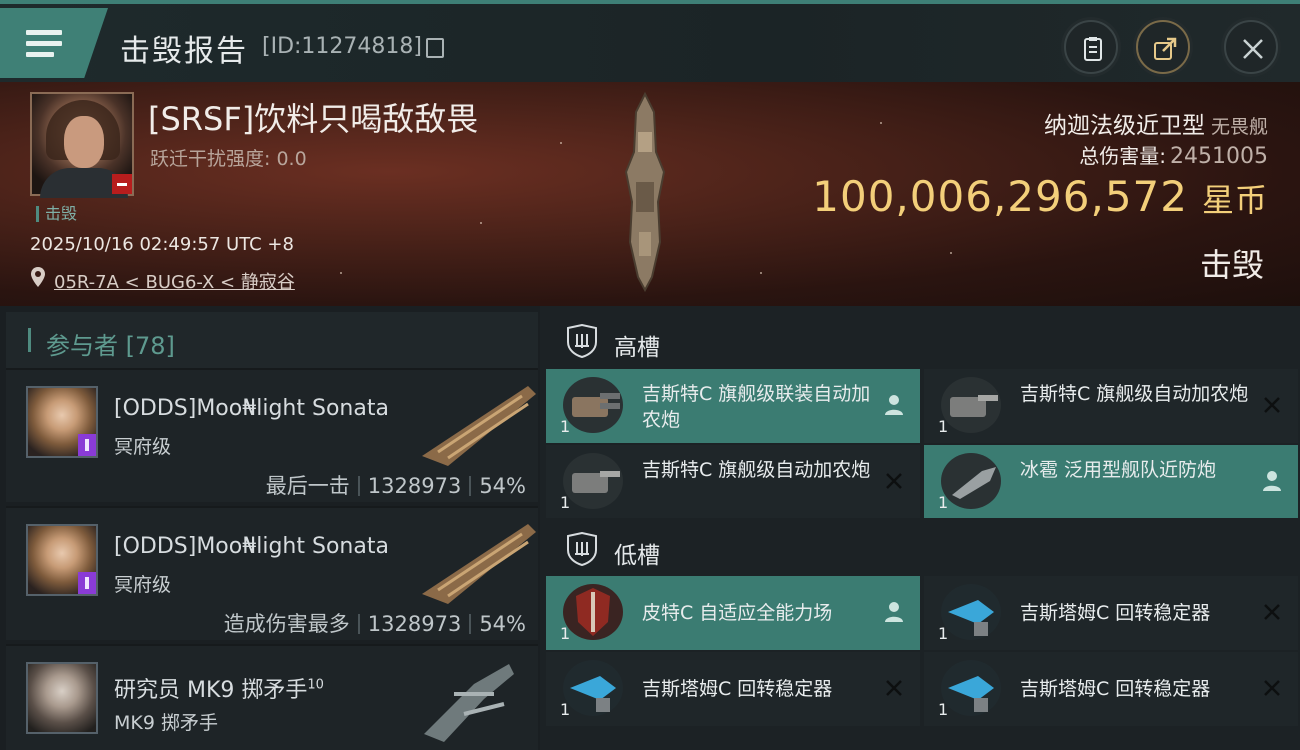  I want to click on copy-icon, so click(435, 48).